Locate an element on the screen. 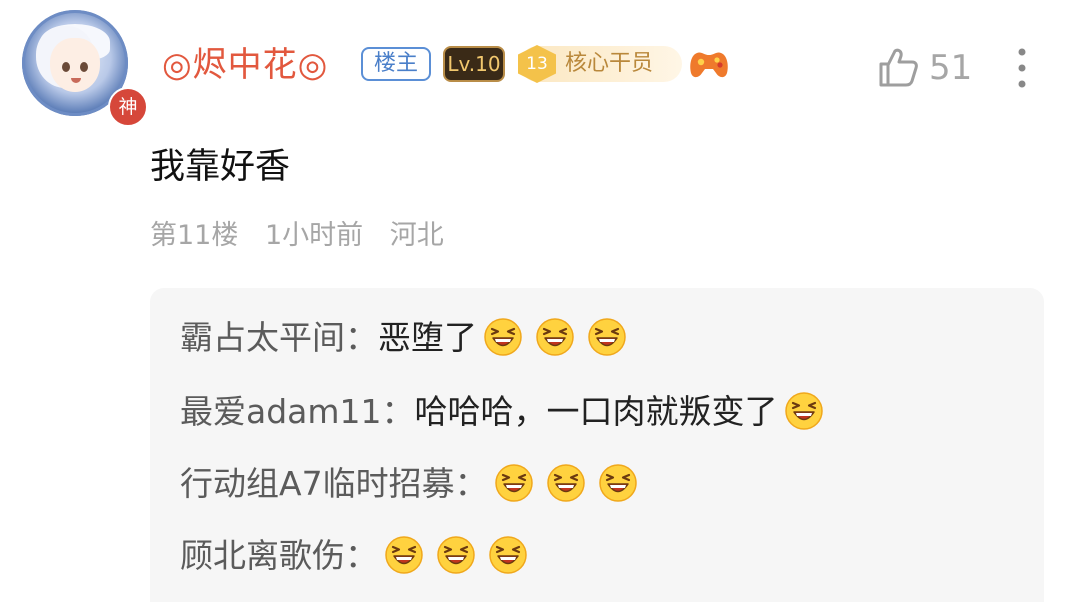 The width and height of the screenshot is (1080, 602). reply-item: 顾北离歌伤： is located at coordinates (357, 556).